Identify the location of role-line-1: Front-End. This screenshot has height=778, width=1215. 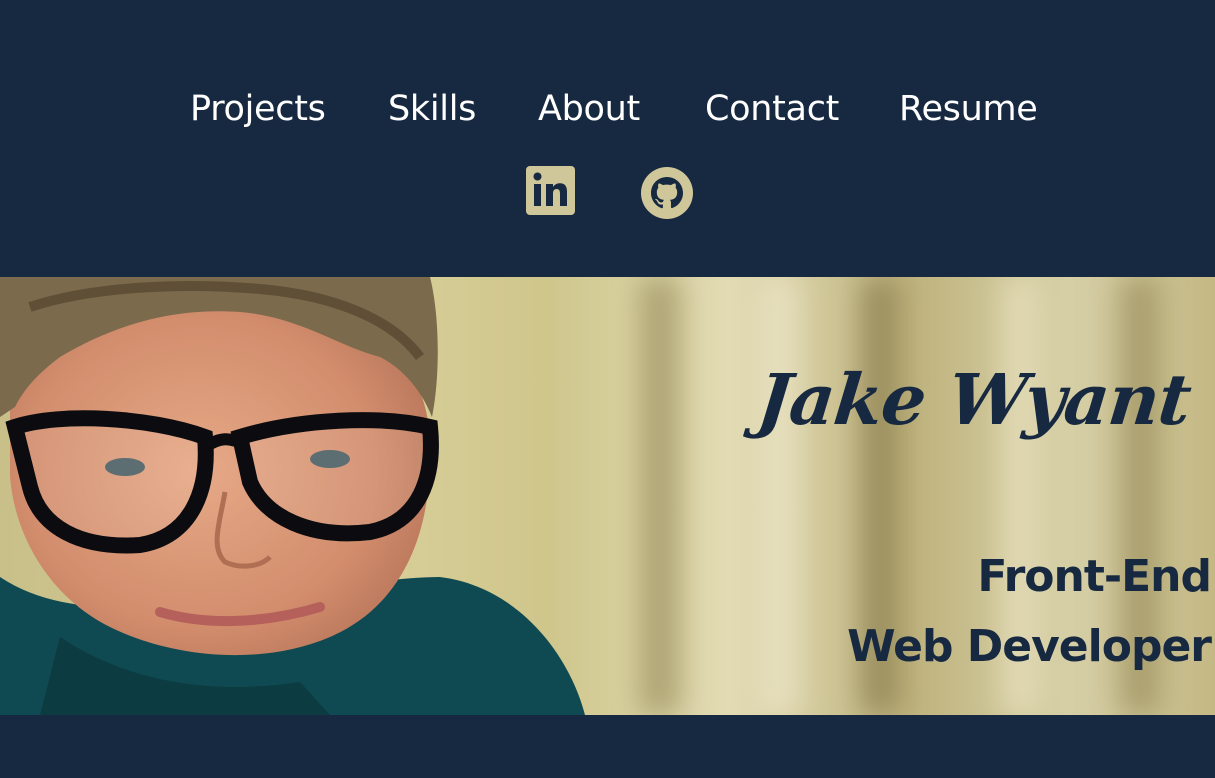
(1094, 576).